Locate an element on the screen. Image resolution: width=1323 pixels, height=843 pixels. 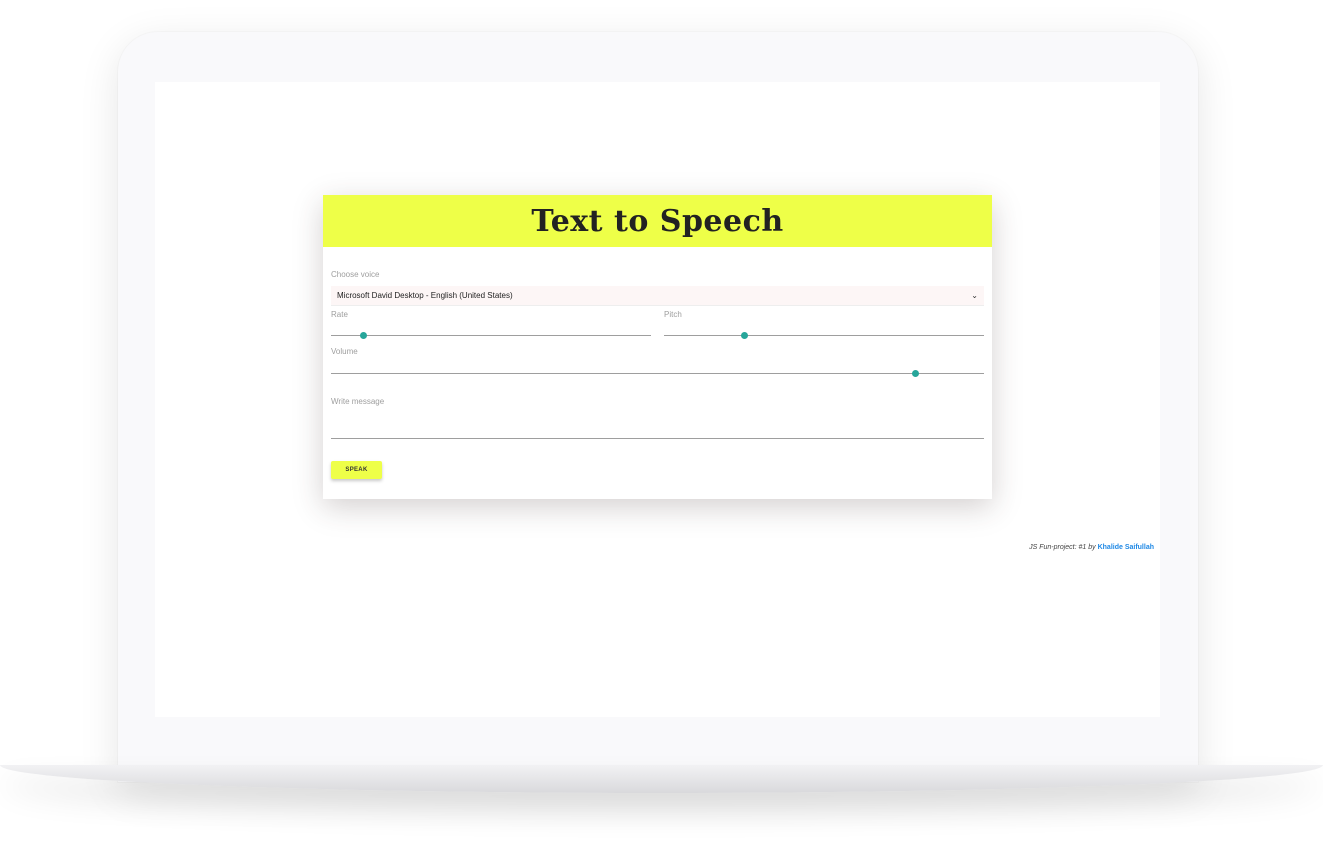
pitch-slider is located at coordinates (824, 336).